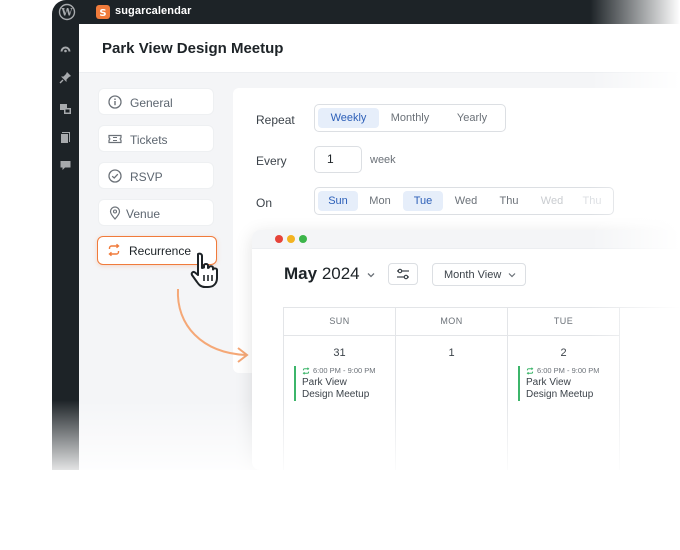 The width and height of the screenshot is (680, 550). I want to click on year: 2024, so click(340, 273).